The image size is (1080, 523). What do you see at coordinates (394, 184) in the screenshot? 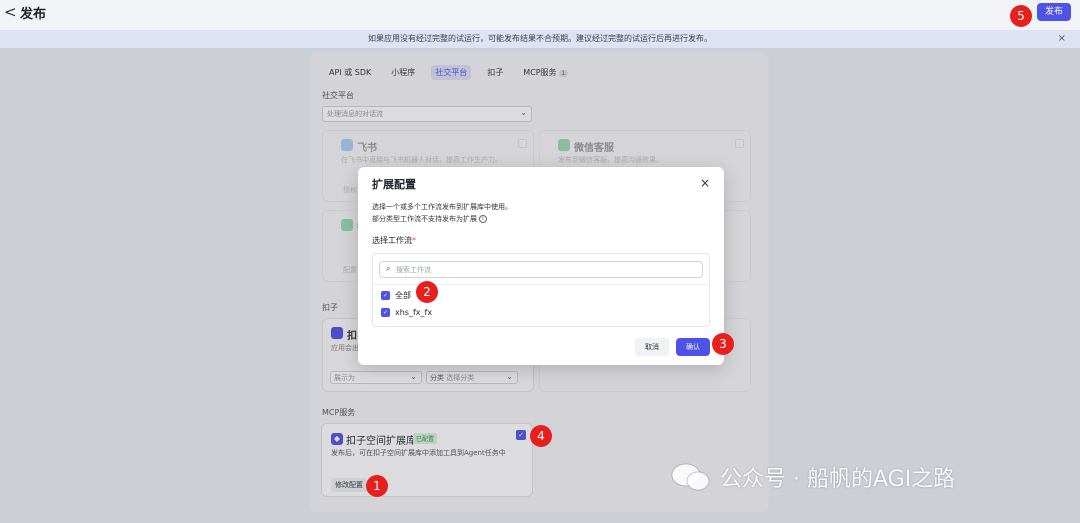
I see `modal-title: 扩展配置` at bounding box center [394, 184].